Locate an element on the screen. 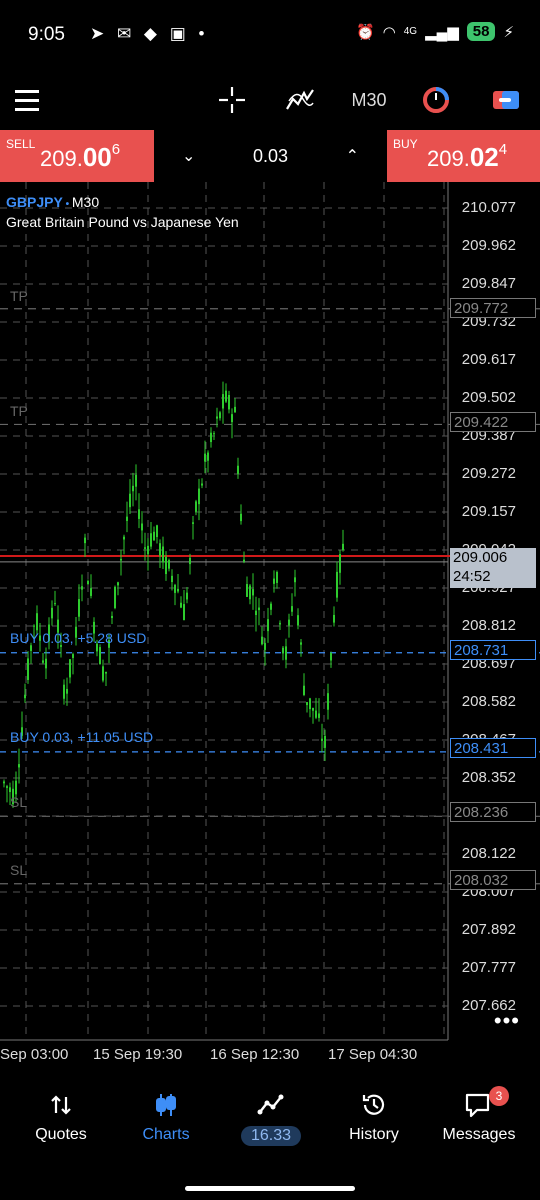  charts-icon is located at coordinates (166, 1105).